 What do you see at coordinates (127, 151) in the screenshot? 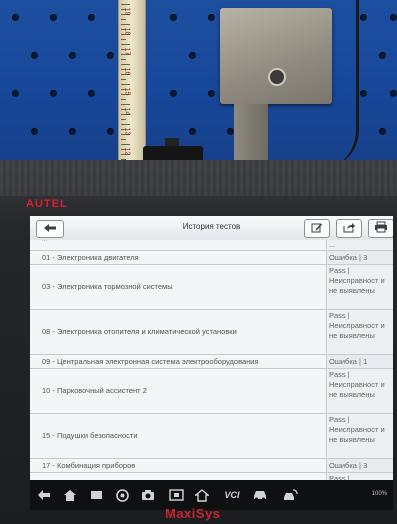
I see `ruler-number: 12` at bounding box center [127, 151].